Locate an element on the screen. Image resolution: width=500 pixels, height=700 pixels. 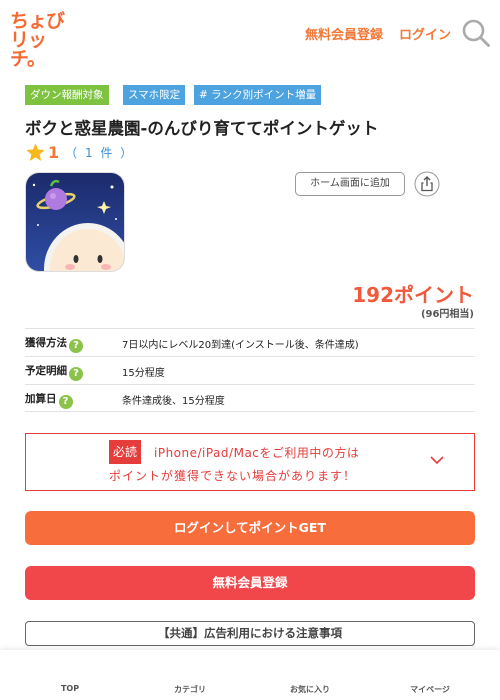
info-label: 加算日? is located at coordinates (49, 400).